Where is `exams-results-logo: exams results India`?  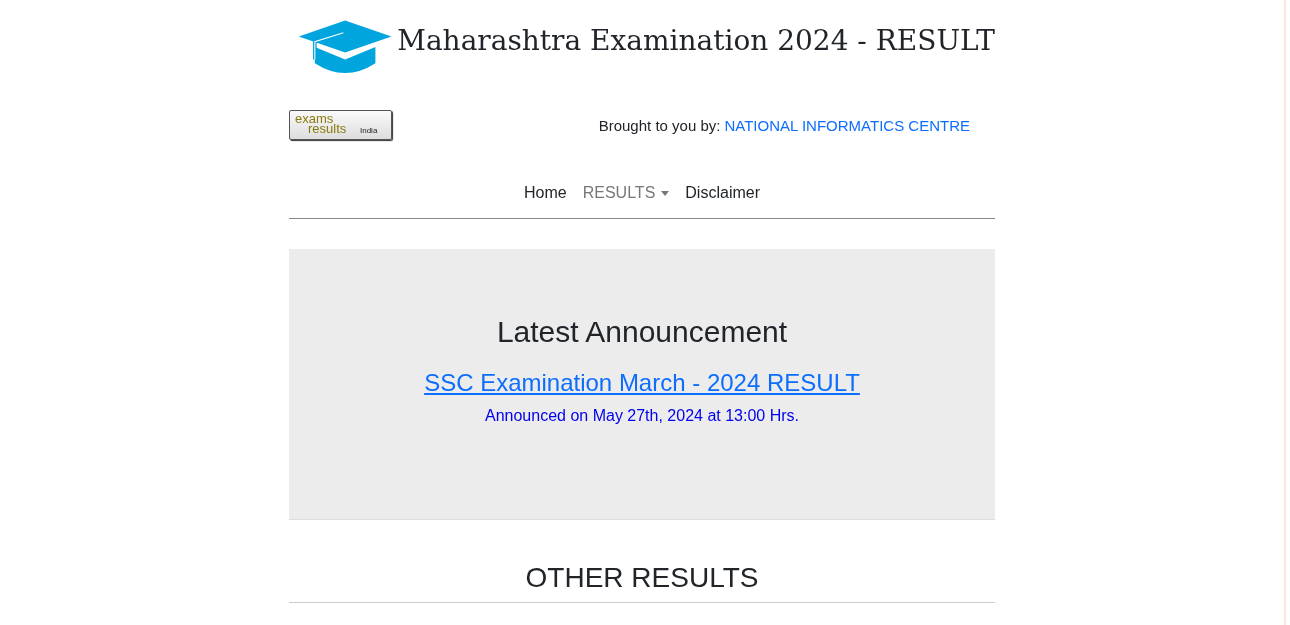
exams-results-logo: exams results India is located at coordinates (340, 125).